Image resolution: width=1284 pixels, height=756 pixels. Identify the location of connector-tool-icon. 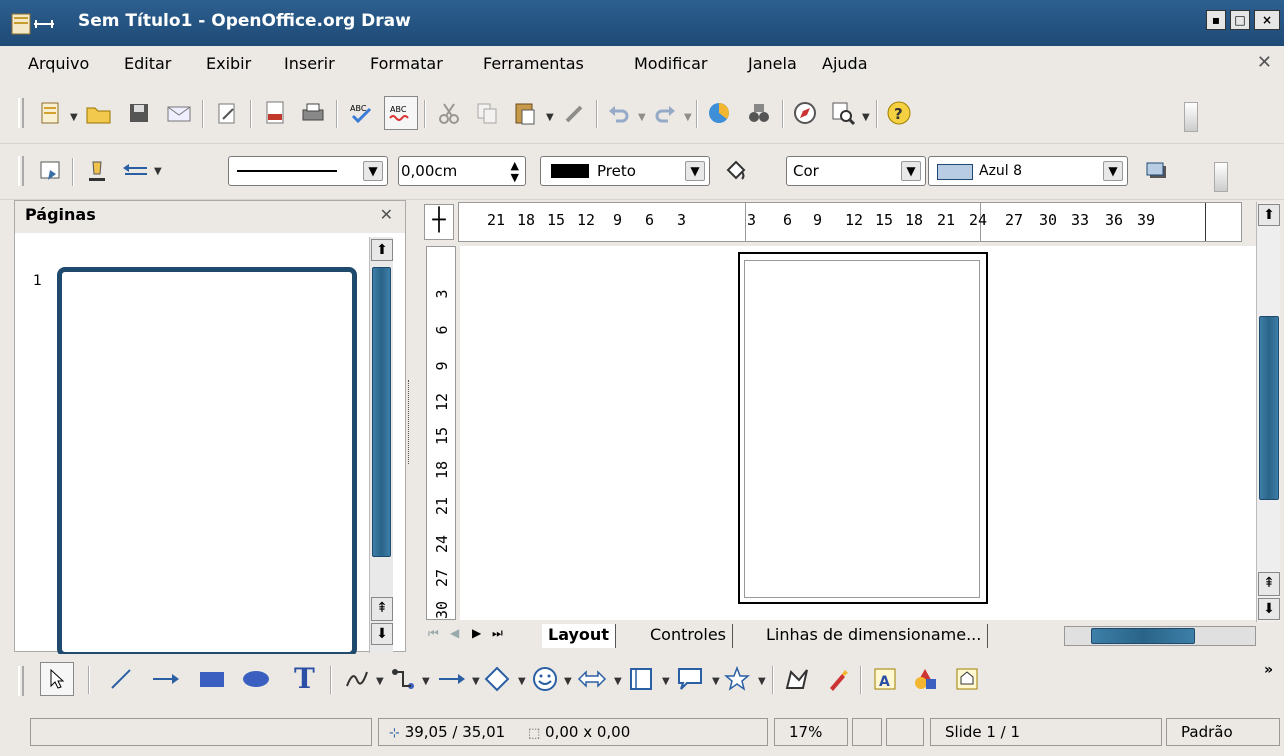
(403, 679).